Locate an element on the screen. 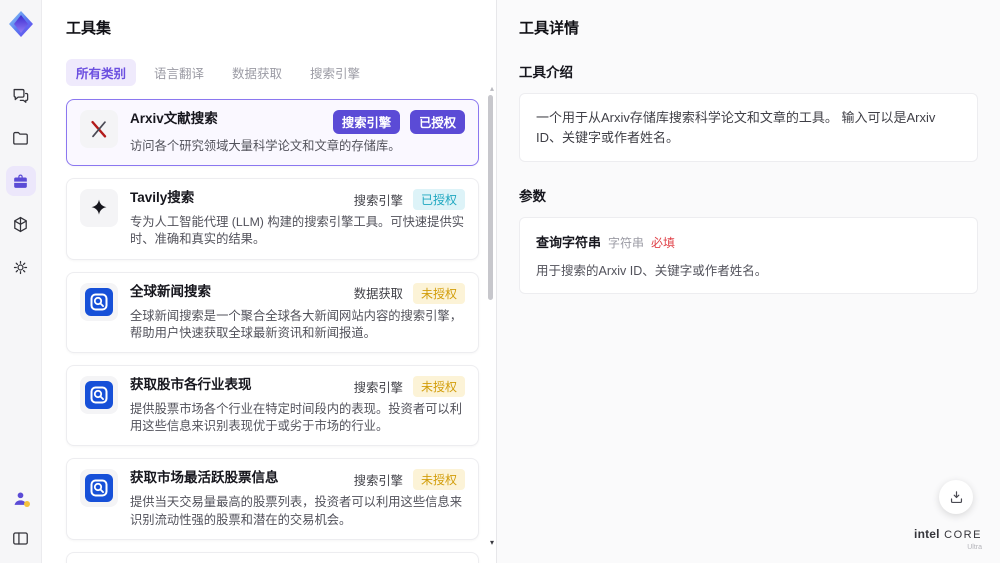  tavily-icon is located at coordinates (99, 208).